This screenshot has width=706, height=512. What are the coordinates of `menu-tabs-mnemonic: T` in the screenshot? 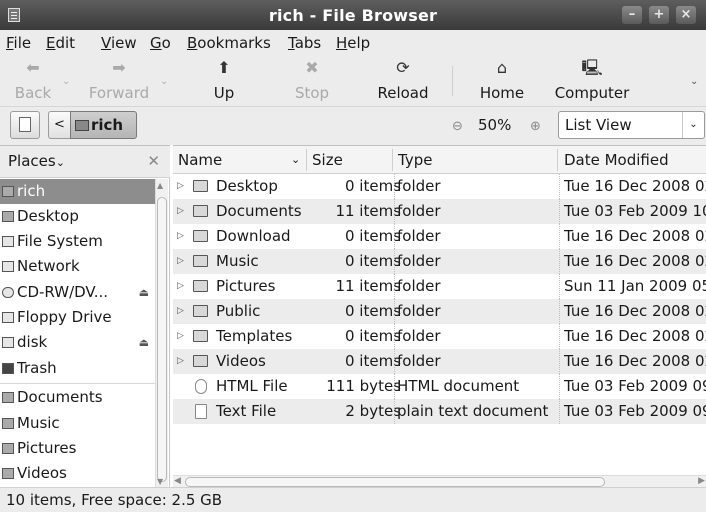 It's located at (291, 43).